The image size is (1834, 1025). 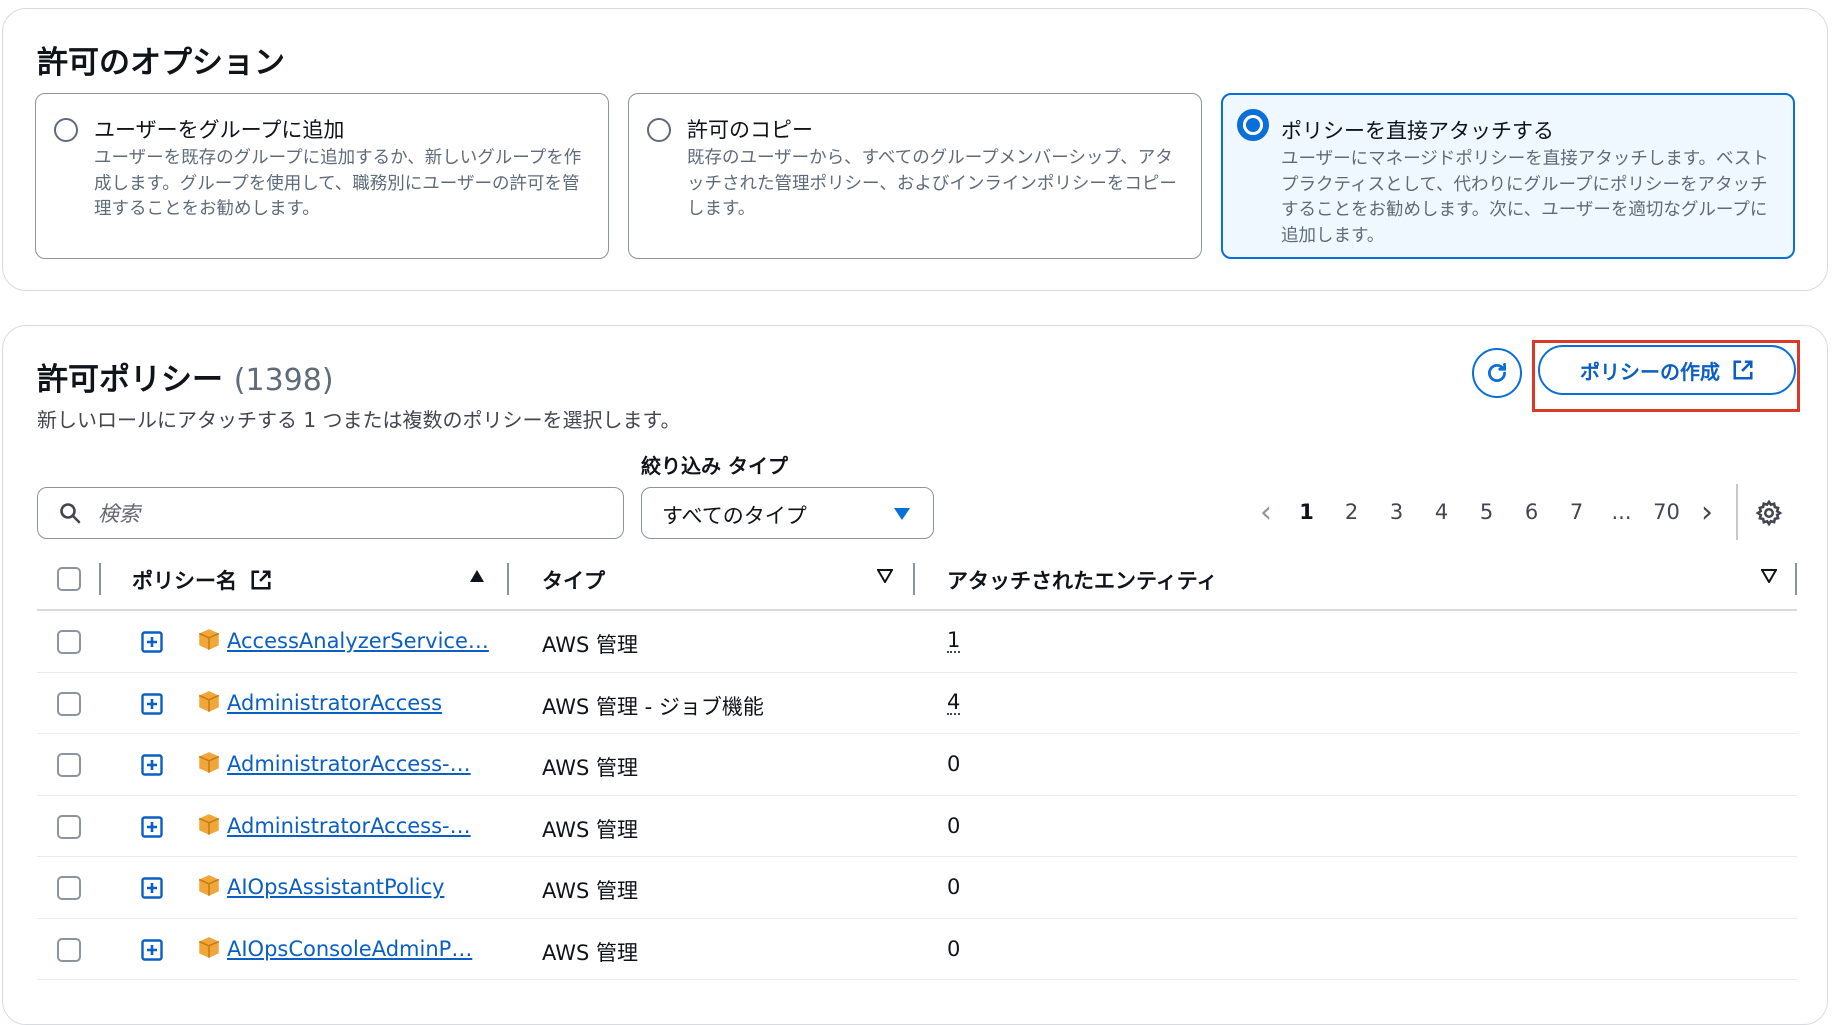 I want to click on search-input, so click(x=348, y=514).